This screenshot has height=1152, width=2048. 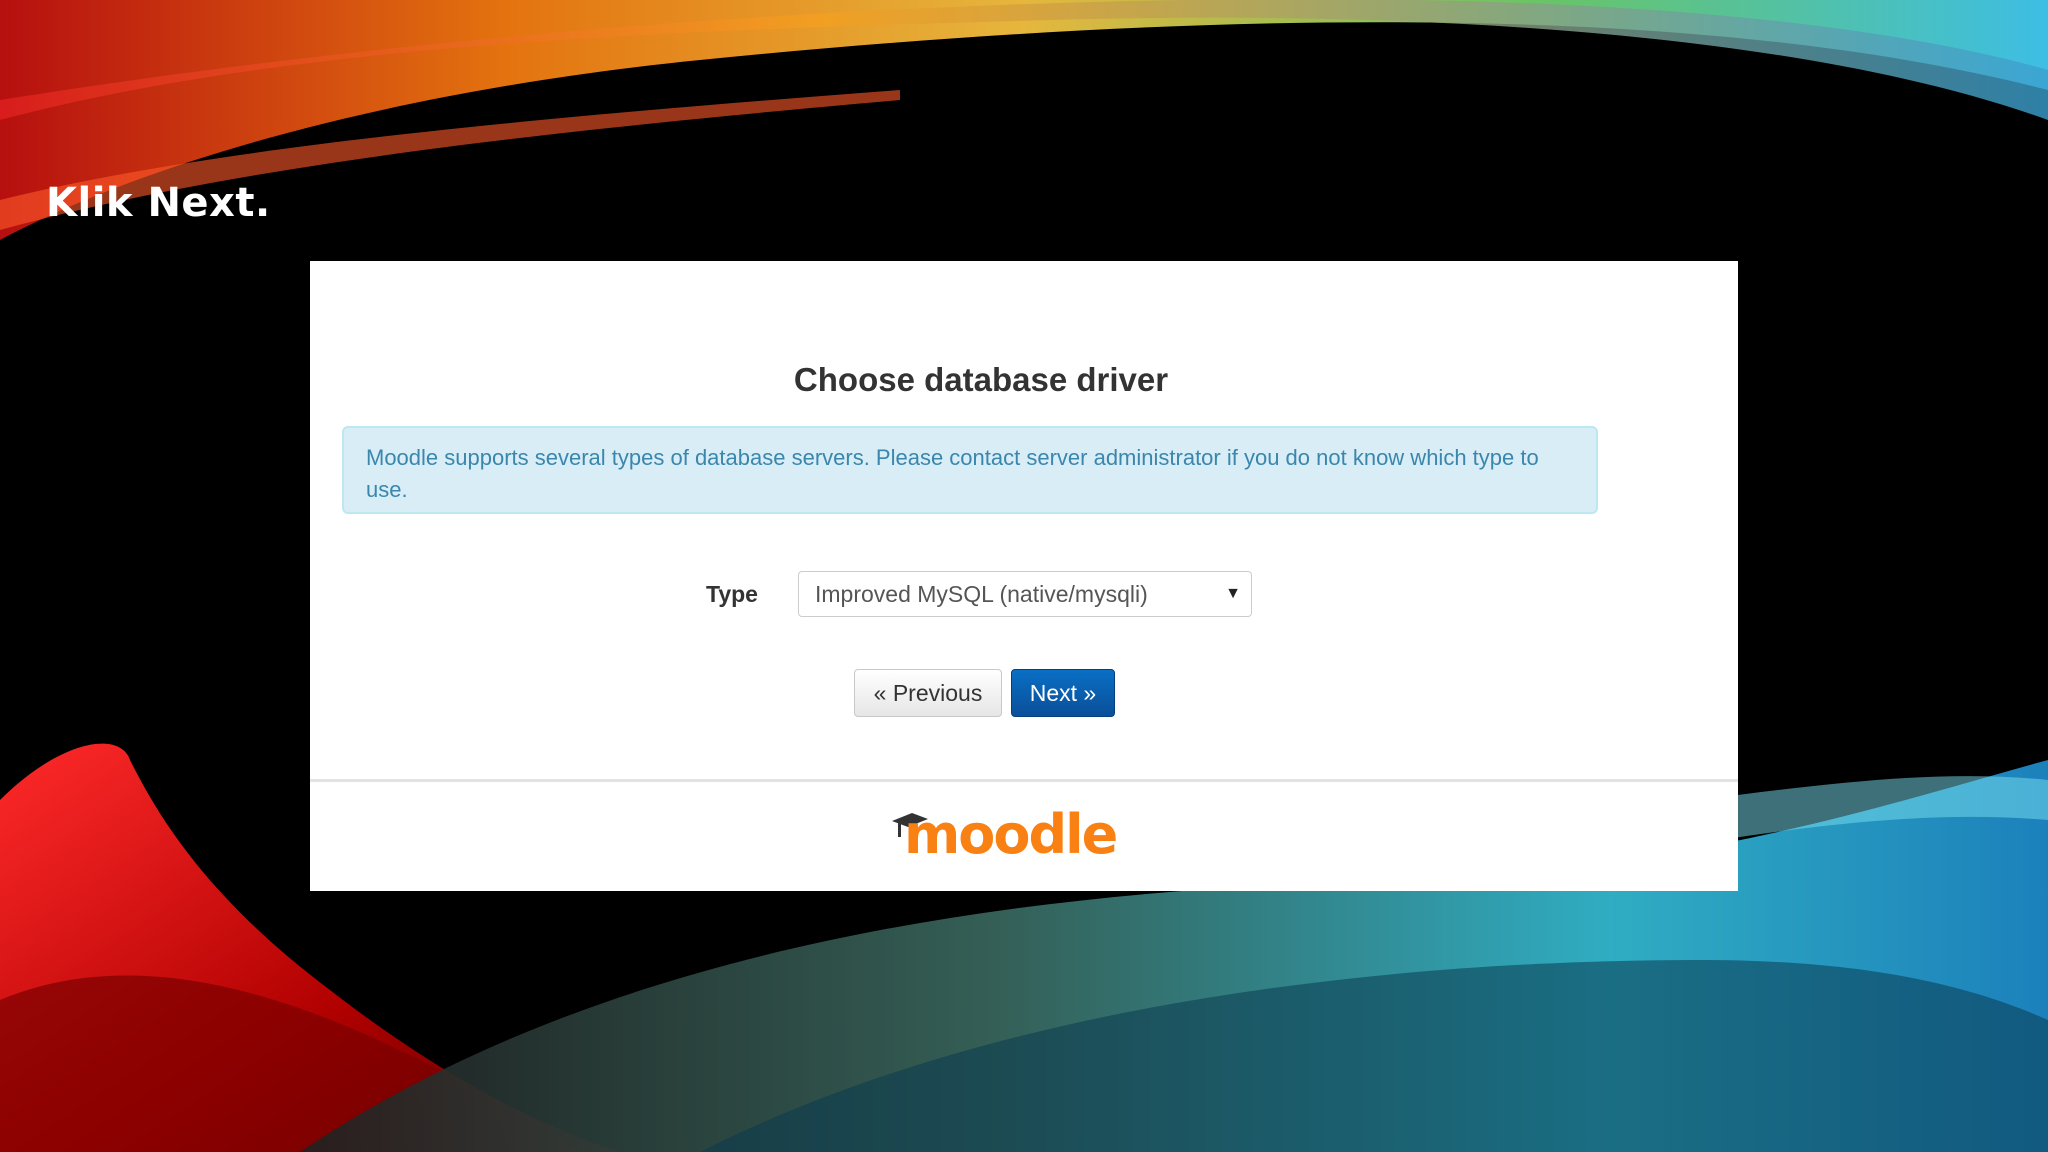 What do you see at coordinates (732, 594) in the screenshot?
I see `type-label: Type` at bounding box center [732, 594].